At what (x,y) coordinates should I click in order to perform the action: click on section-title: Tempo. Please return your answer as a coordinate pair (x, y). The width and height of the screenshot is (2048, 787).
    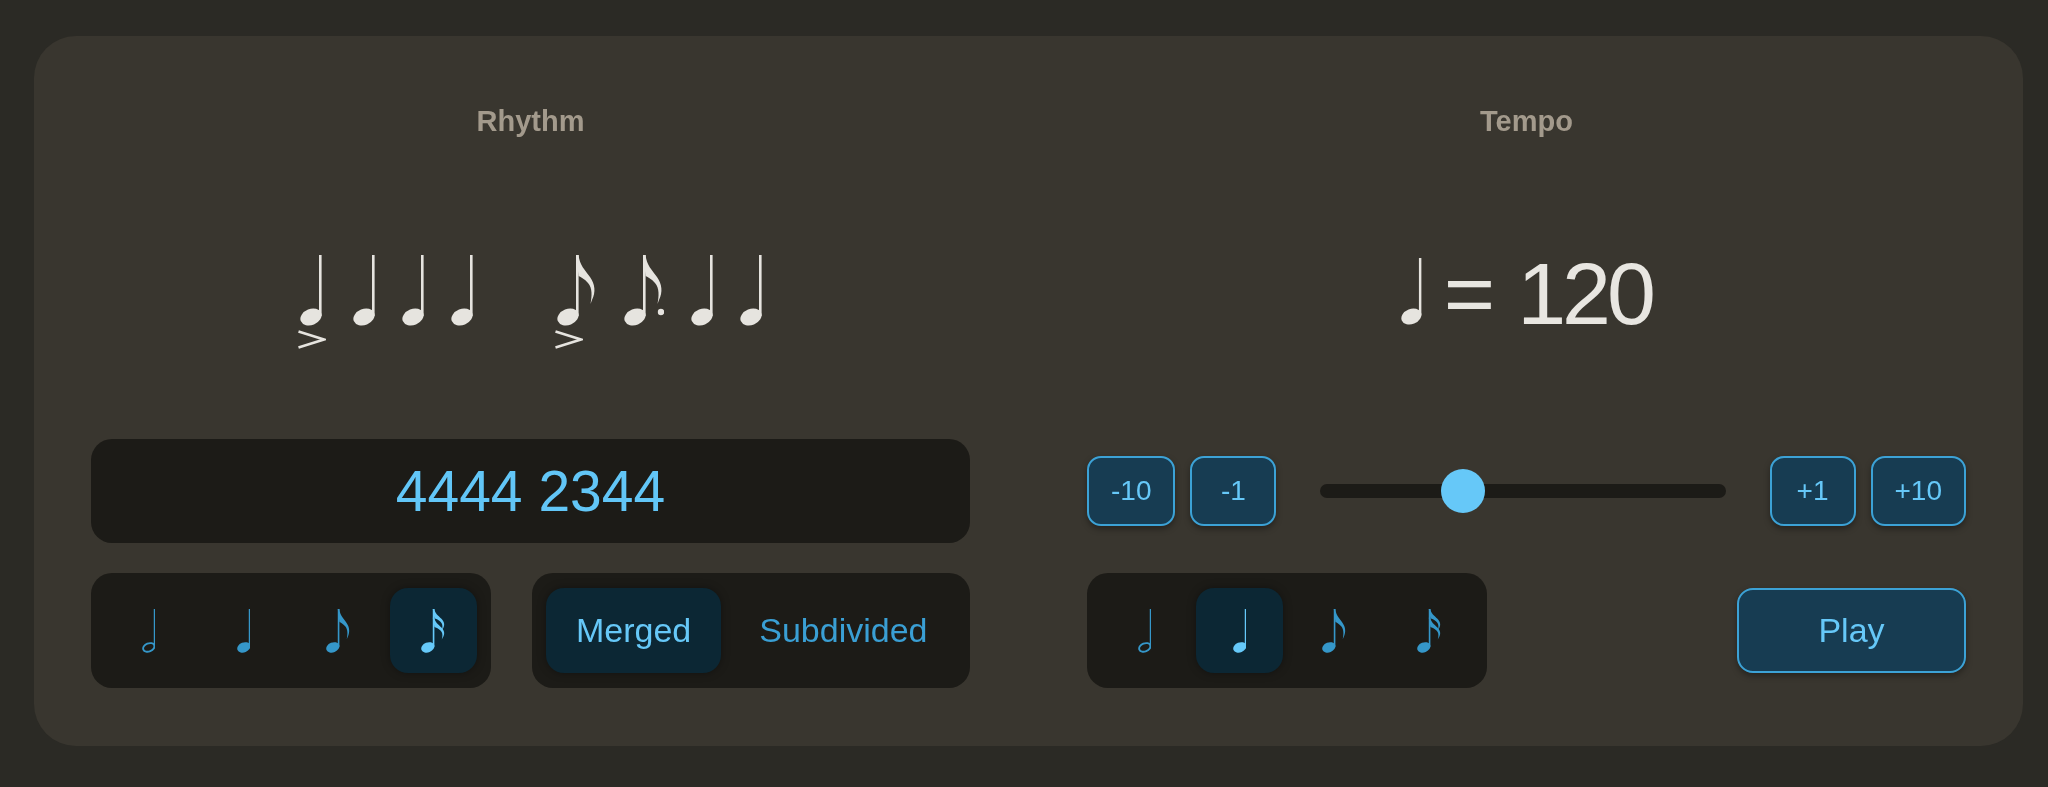
    Looking at the image, I should click on (1526, 121).